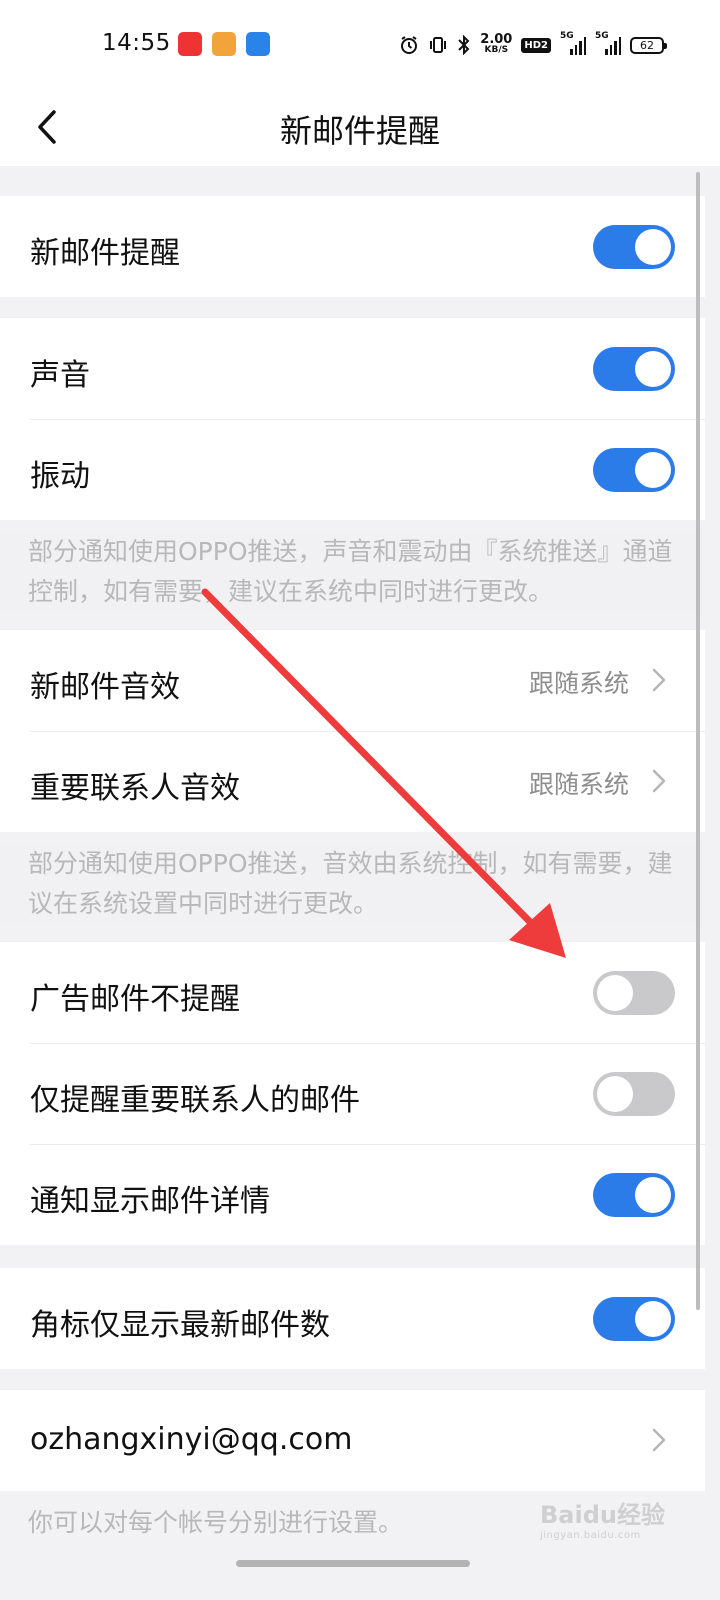 The image size is (720, 1600). I want to click on page-title: 新邮件提醒, so click(359, 131).